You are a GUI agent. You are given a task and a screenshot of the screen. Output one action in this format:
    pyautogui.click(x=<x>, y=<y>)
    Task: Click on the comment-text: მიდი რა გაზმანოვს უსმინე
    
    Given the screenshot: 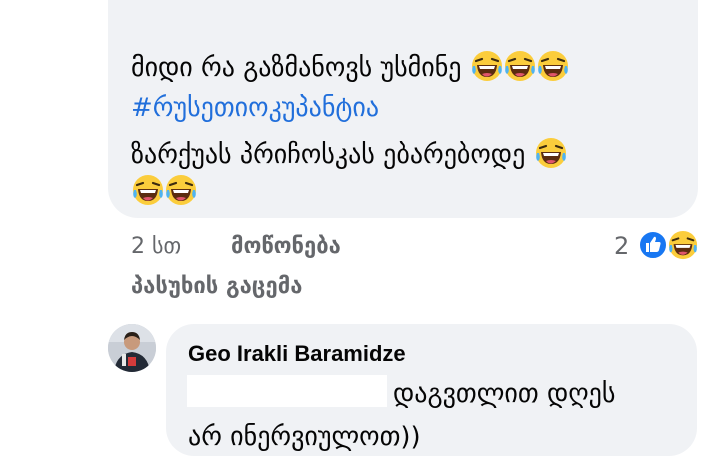 What is the action you would take?
    pyautogui.click(x=296, y=68)
    